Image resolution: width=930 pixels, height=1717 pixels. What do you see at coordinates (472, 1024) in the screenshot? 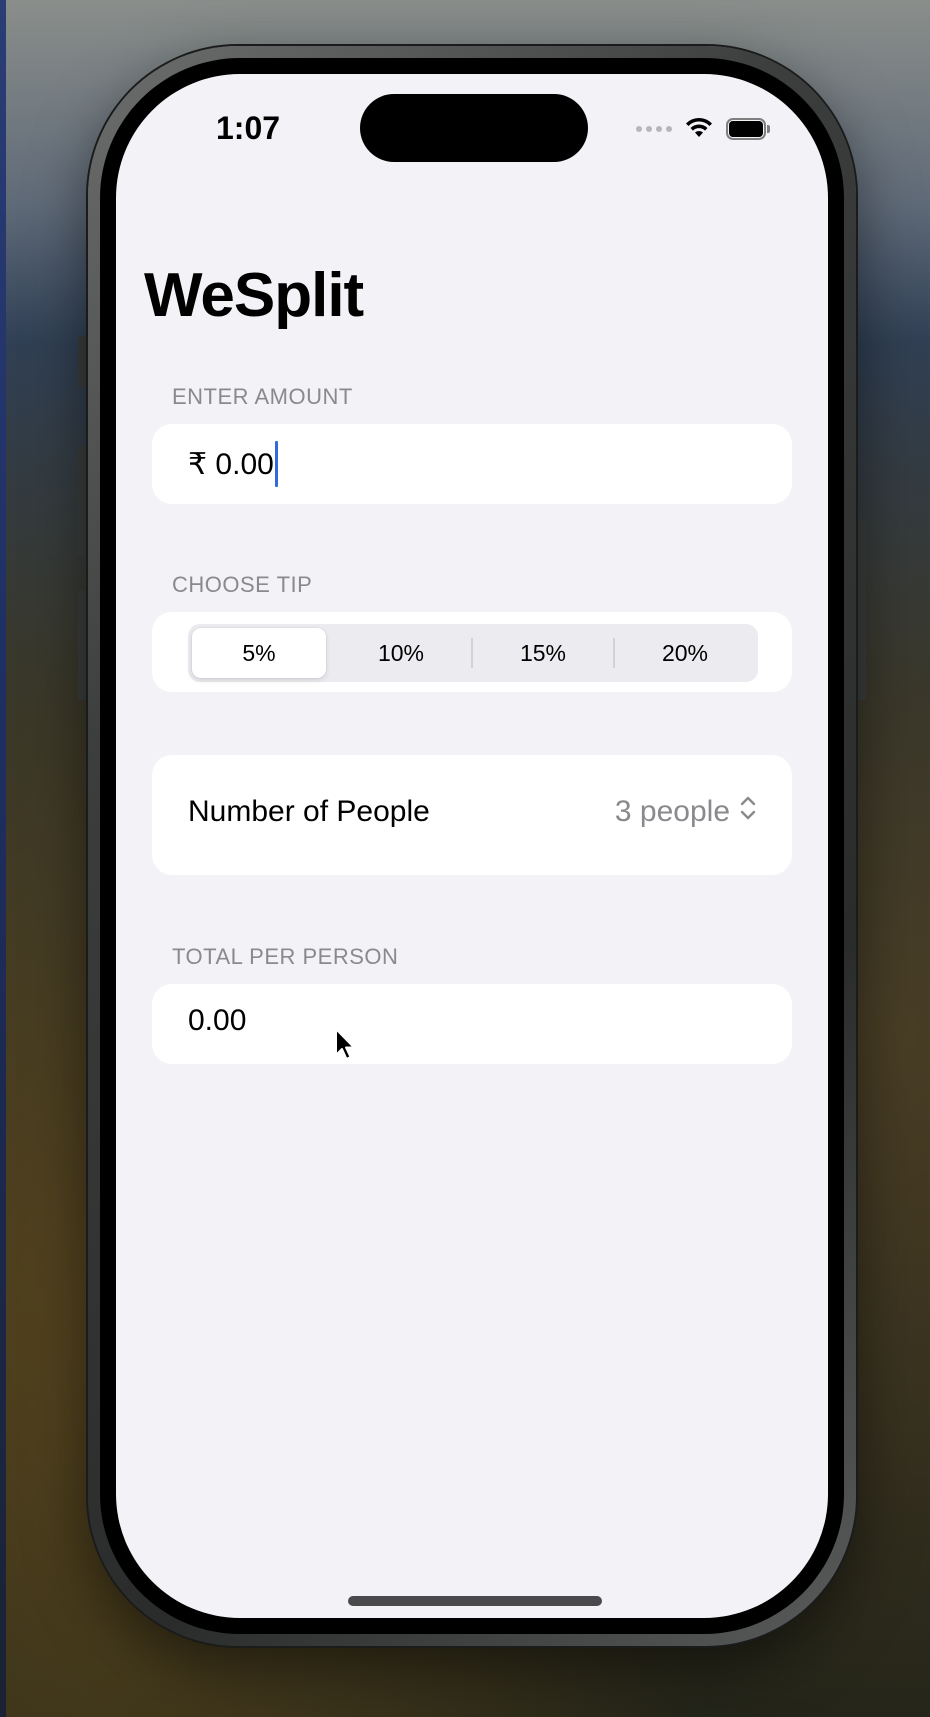
I see `total-card: 0.00` at bounding box center [472, 1024].